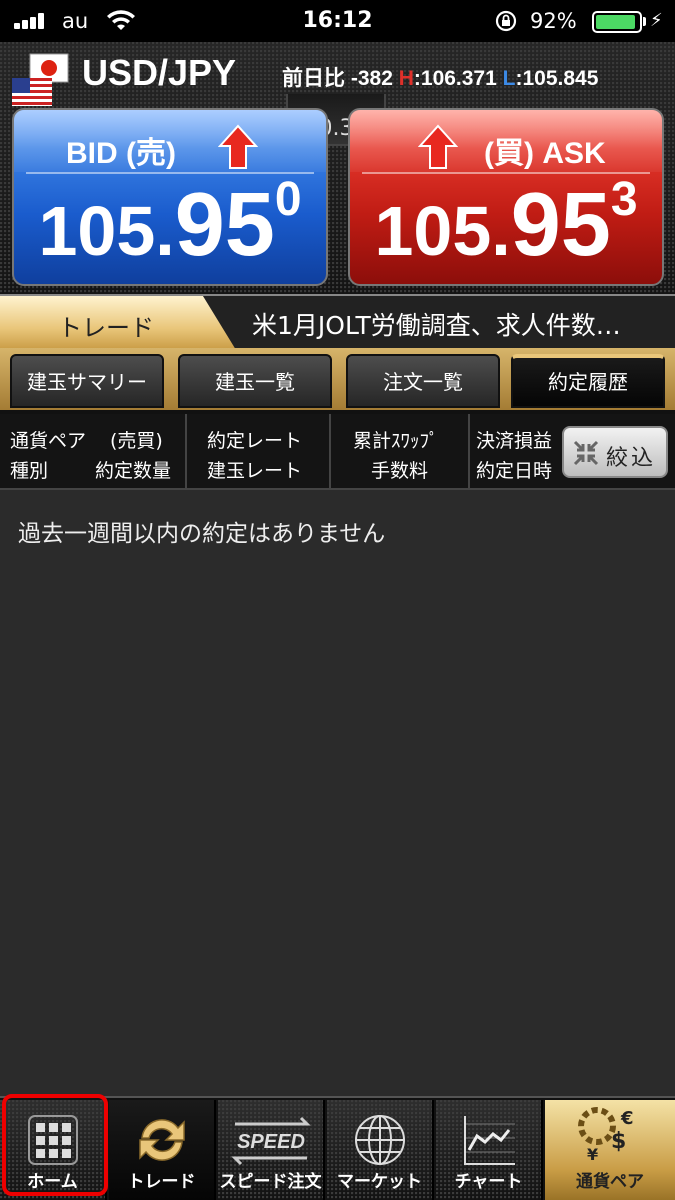 This screenshot has width=675, height=1200. I want to click on collapse-arrows-icon, so click(586, 453).